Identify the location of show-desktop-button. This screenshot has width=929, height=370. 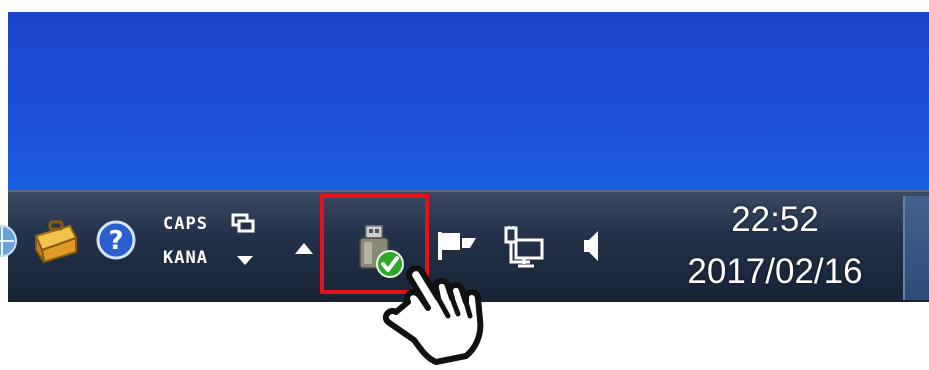
(916, 248).